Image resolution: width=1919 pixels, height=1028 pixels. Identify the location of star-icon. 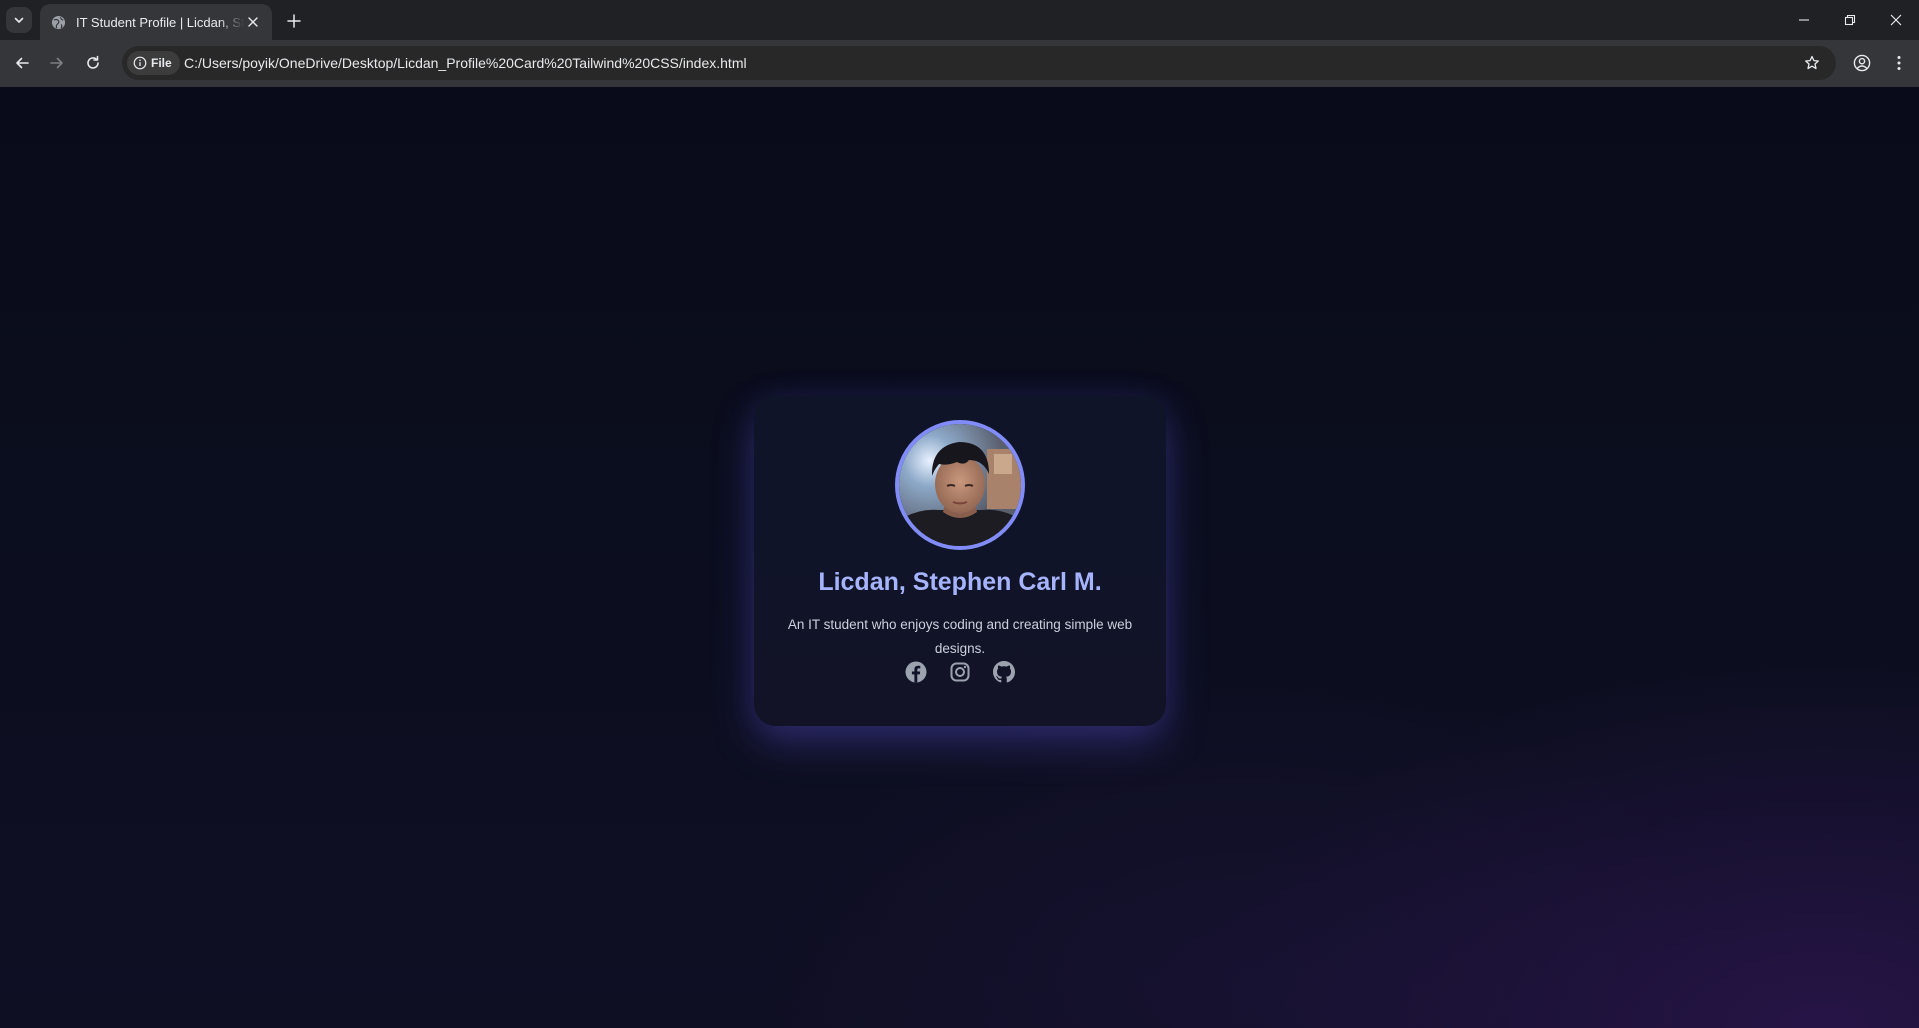
(1812, 62).